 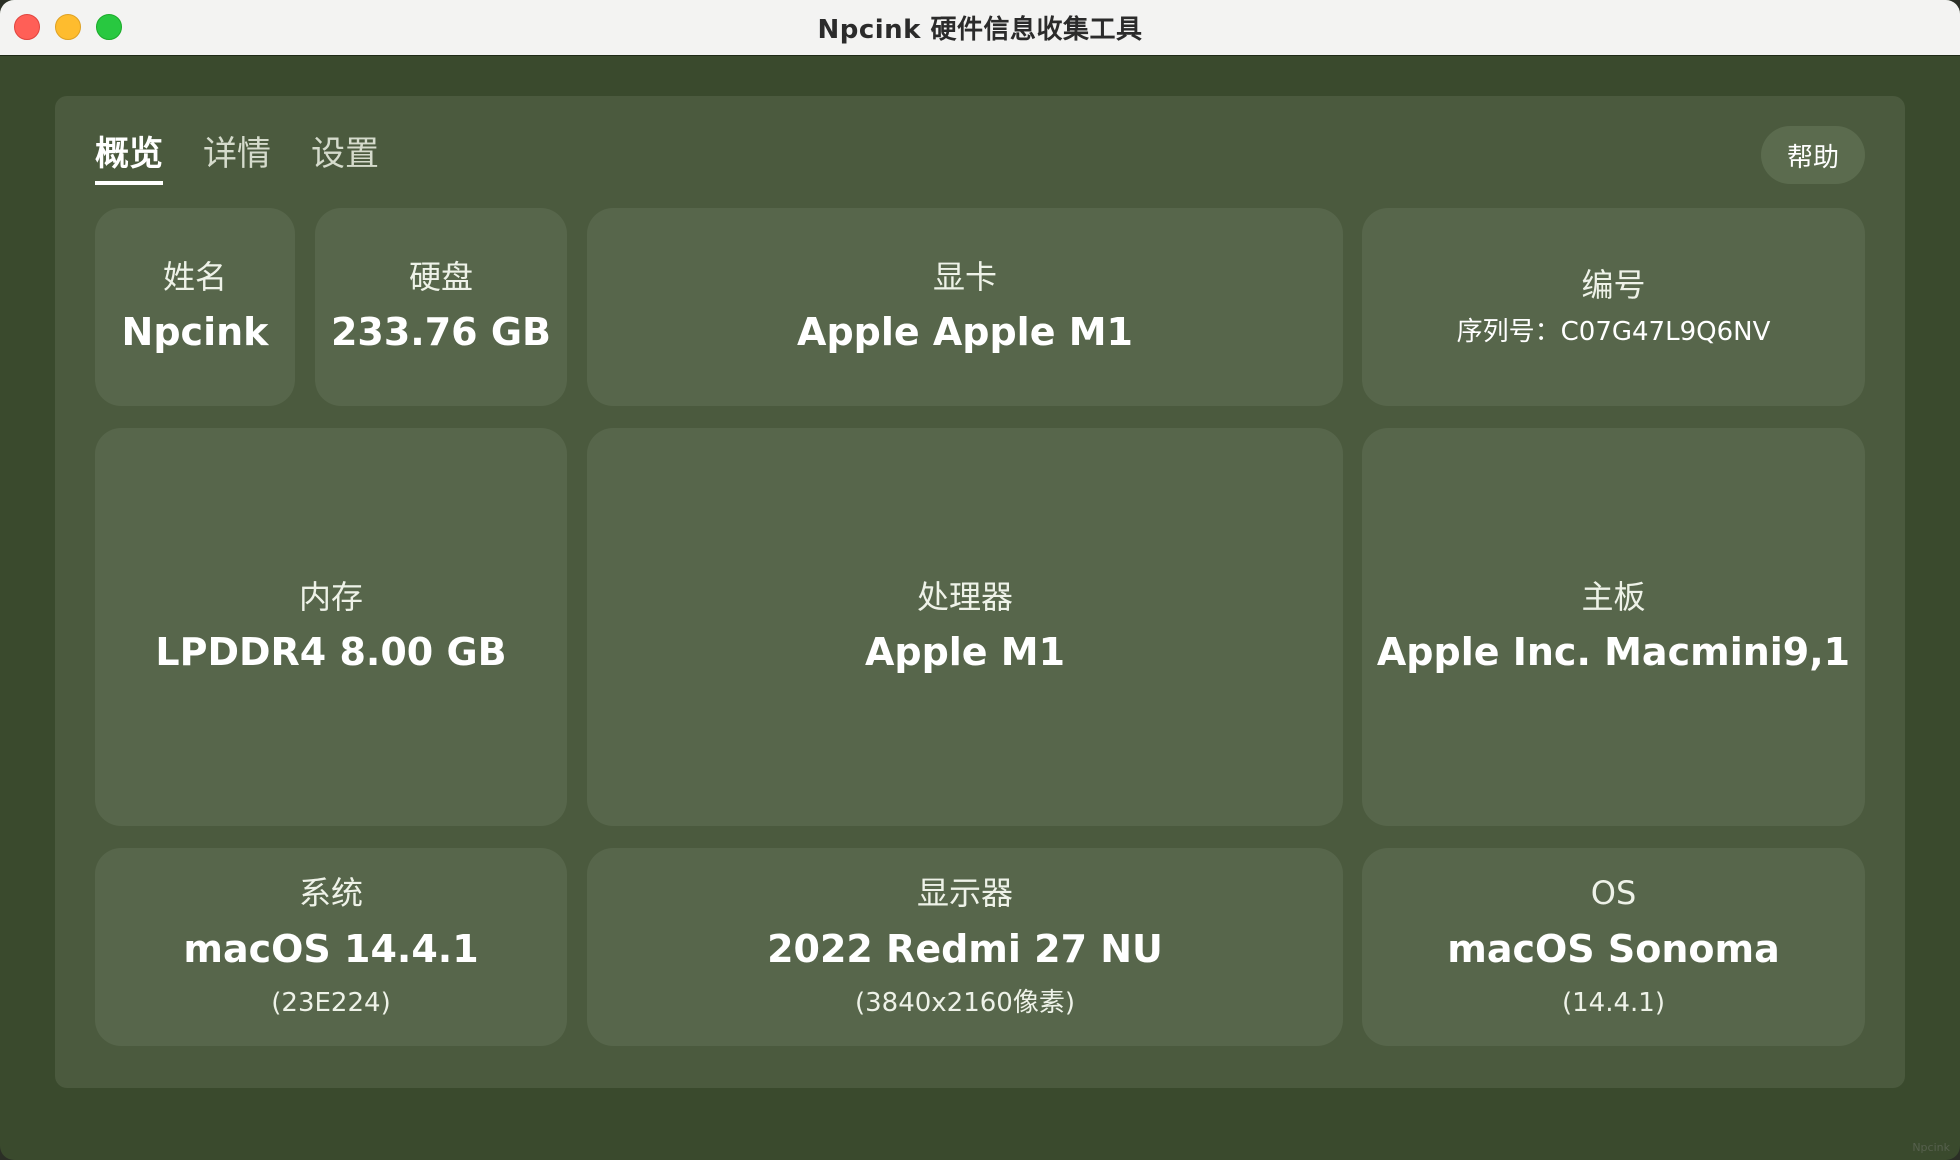 What do you see at coordinates (964, 597) in the screenshot?
I see `card-label: 处理器` at bounding box center [964, 597].